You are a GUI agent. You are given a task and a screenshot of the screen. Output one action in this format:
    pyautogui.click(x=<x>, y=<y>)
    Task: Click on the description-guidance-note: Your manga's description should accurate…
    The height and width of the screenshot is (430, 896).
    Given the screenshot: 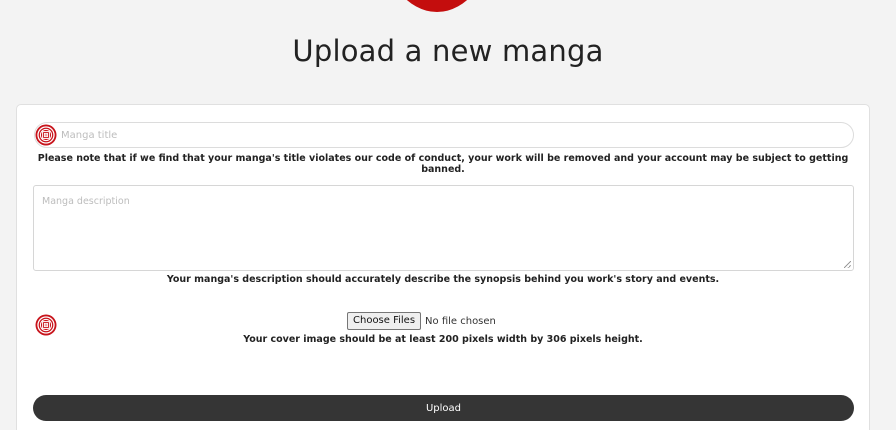 What is the action you would take?
    pyautogui.click(x=443, y=279)
    